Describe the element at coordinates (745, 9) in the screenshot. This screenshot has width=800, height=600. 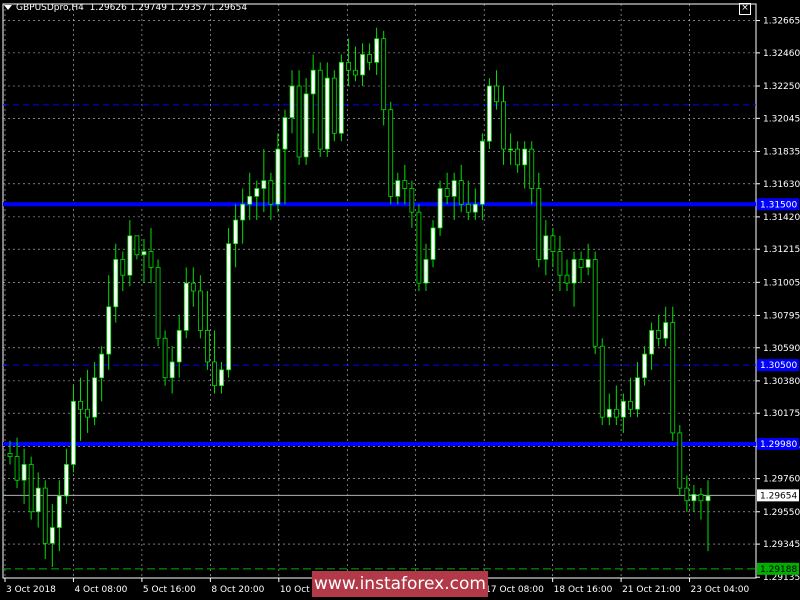
I see `close-icon: ×` at that location.